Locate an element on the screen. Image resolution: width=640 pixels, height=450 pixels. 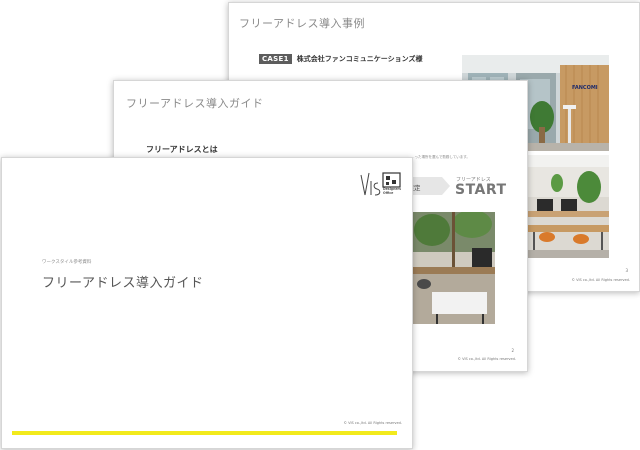
accent-bar is located at coordinates (204, 433).